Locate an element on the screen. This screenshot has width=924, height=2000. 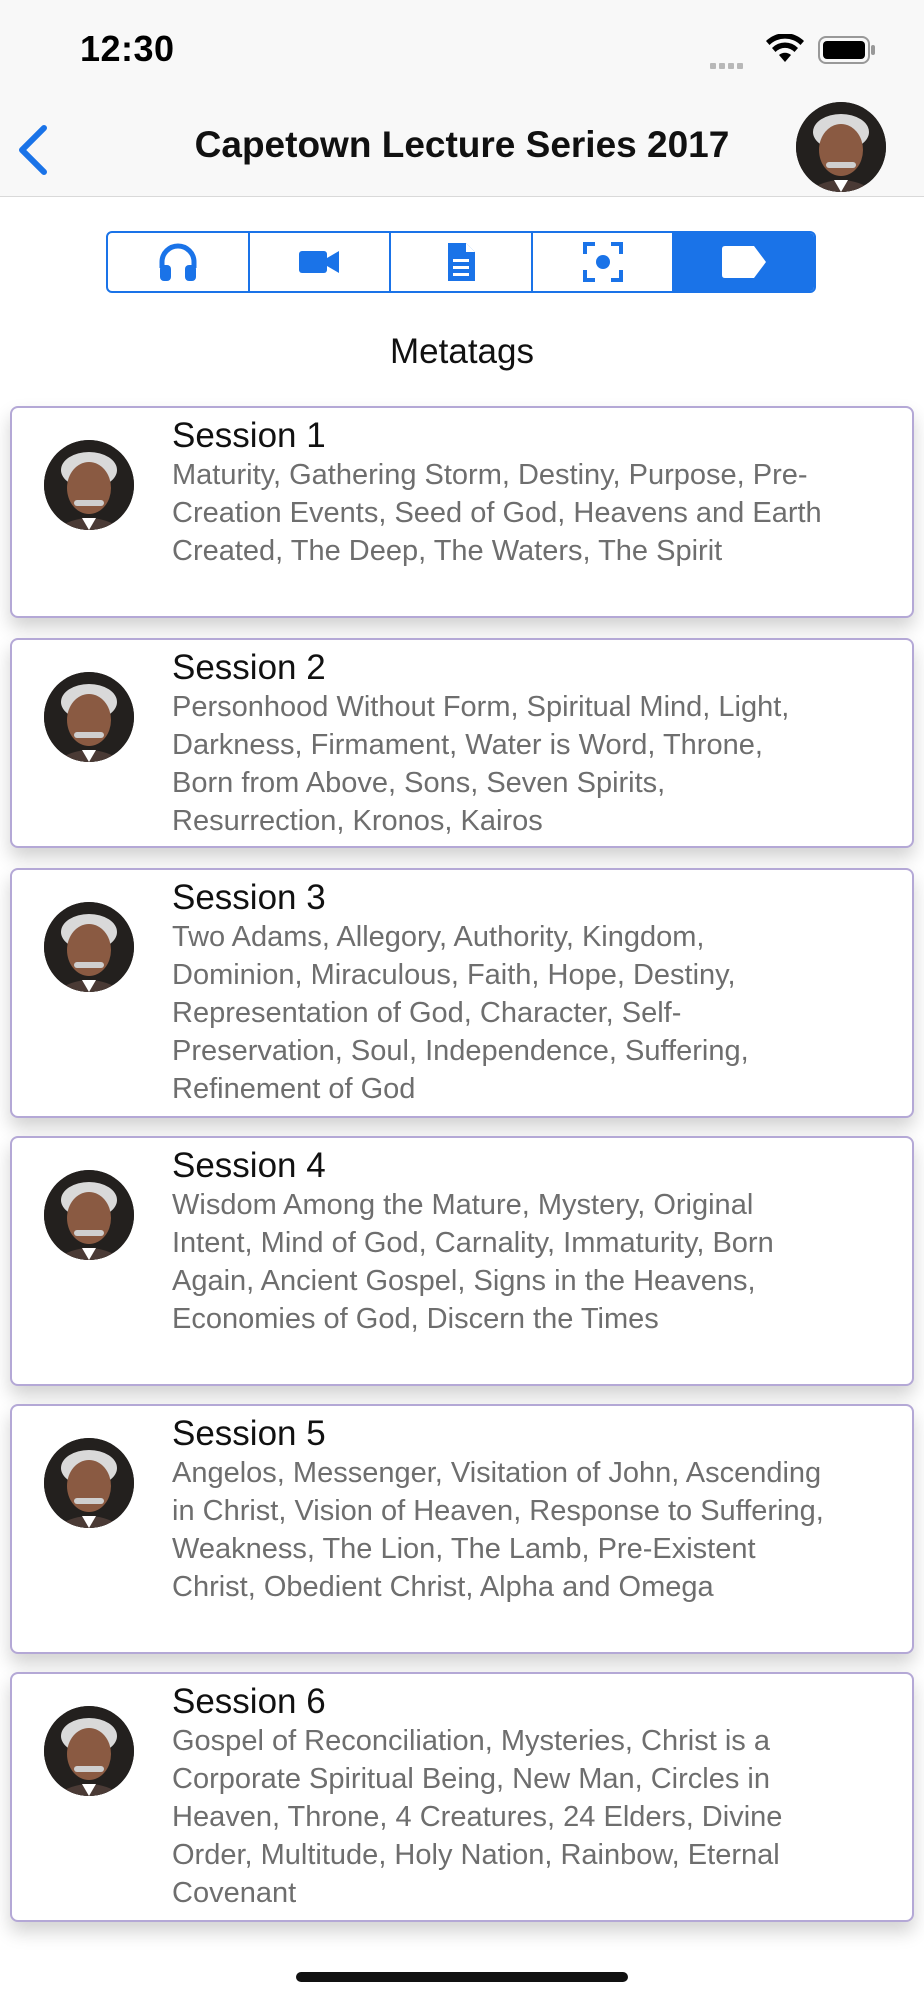
status-time: 12:30 is located at coordinates (127, 48).